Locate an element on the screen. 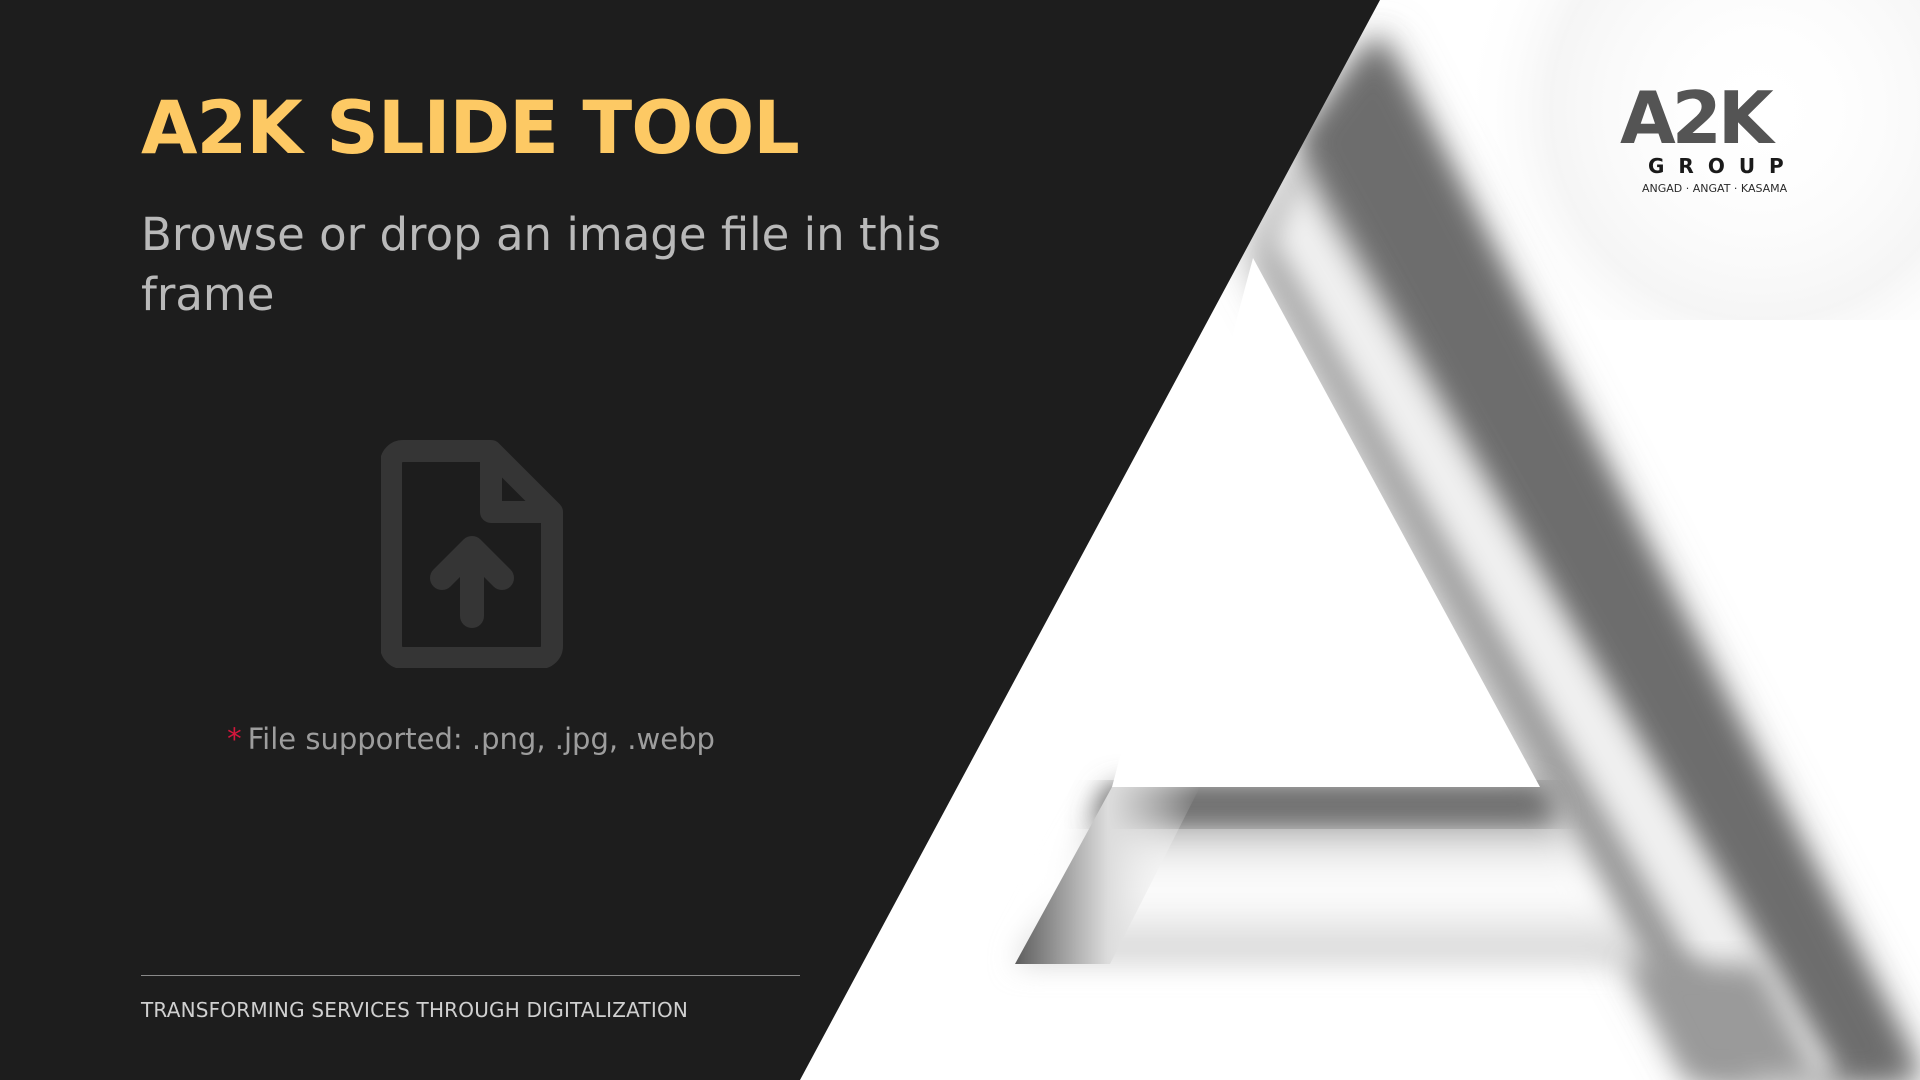 The width and height of the screenshot is (1920, 1080). brand-logo: A2K GROUP ANGAD · ANGAT · KASAMA is located at coordinates (1720, 138).